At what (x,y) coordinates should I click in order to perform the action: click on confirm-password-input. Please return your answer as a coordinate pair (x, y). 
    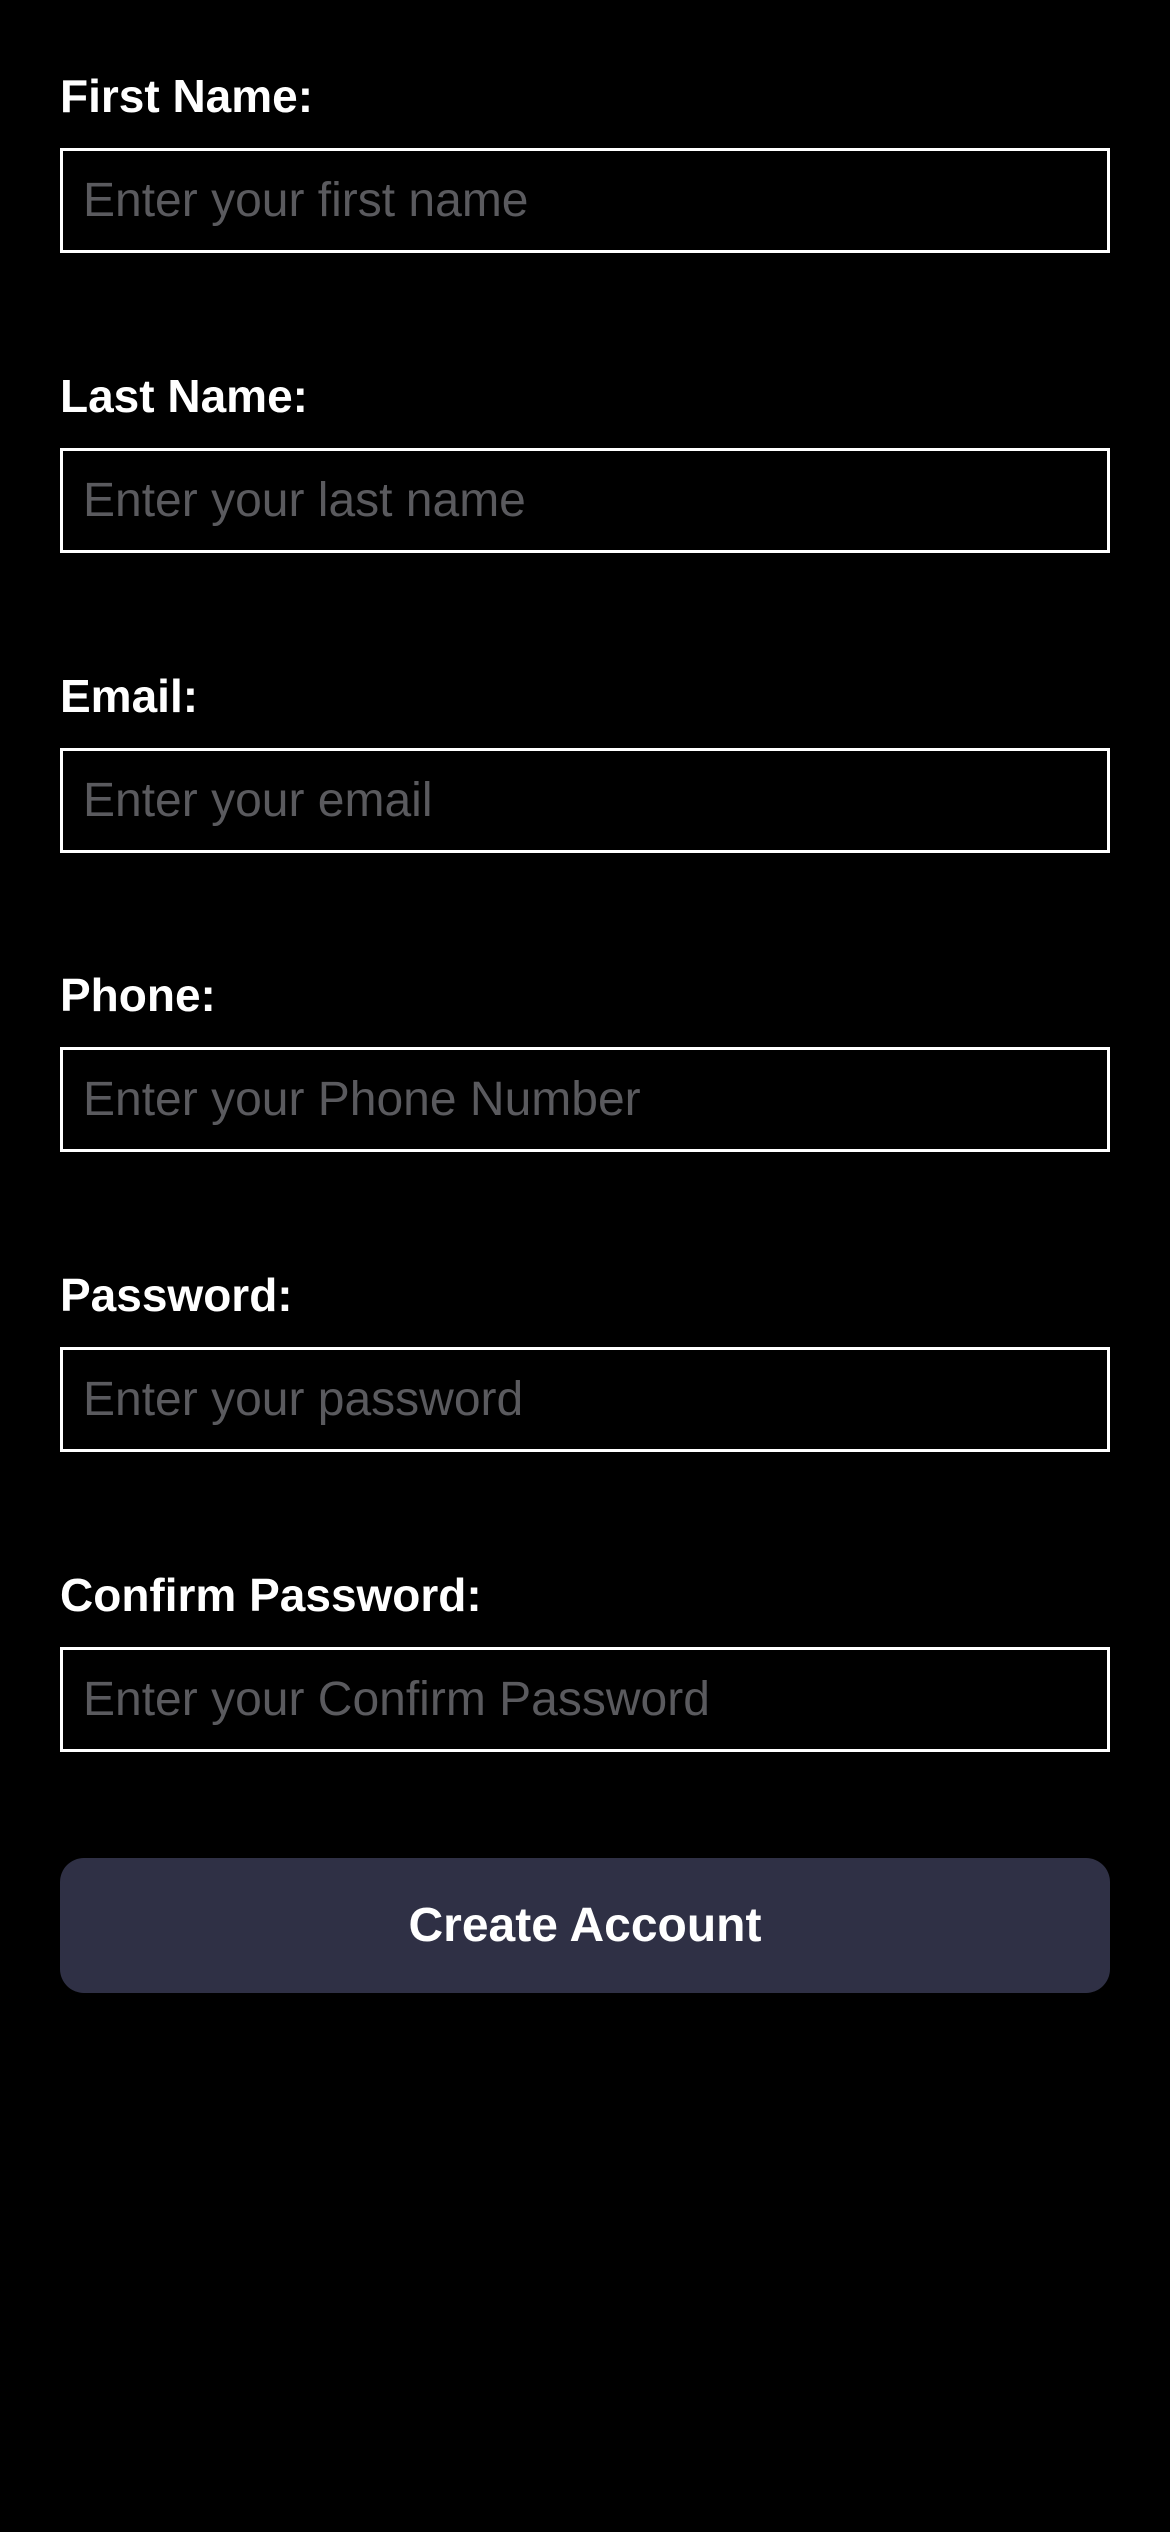
    Looking at the image, I should click on (585, 1699).